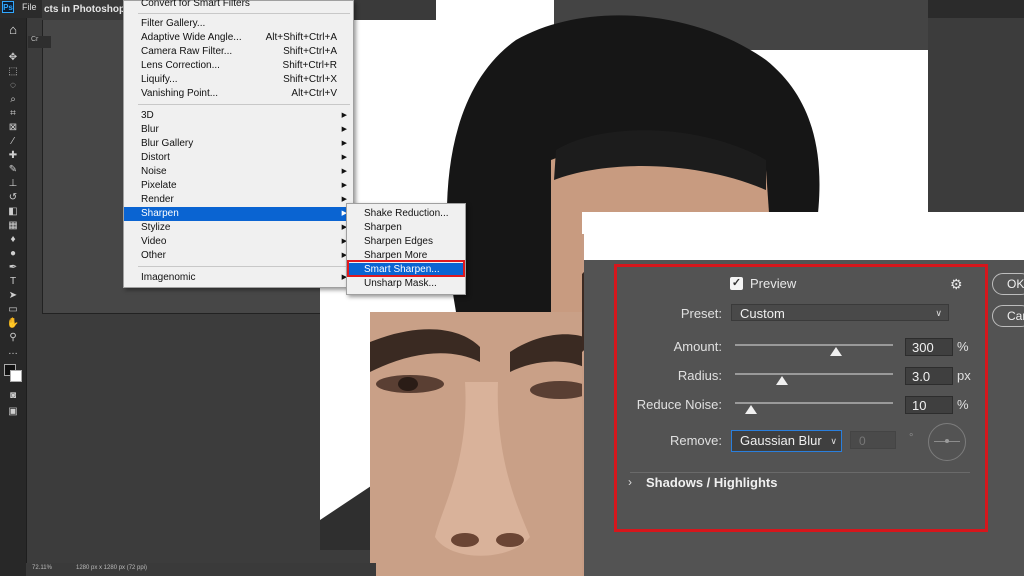 The image size is (1024, 576). Describe the element at coordinates (13, 338) in the screenshot. I see `zoom-tool-icon: ⚲` at that location.